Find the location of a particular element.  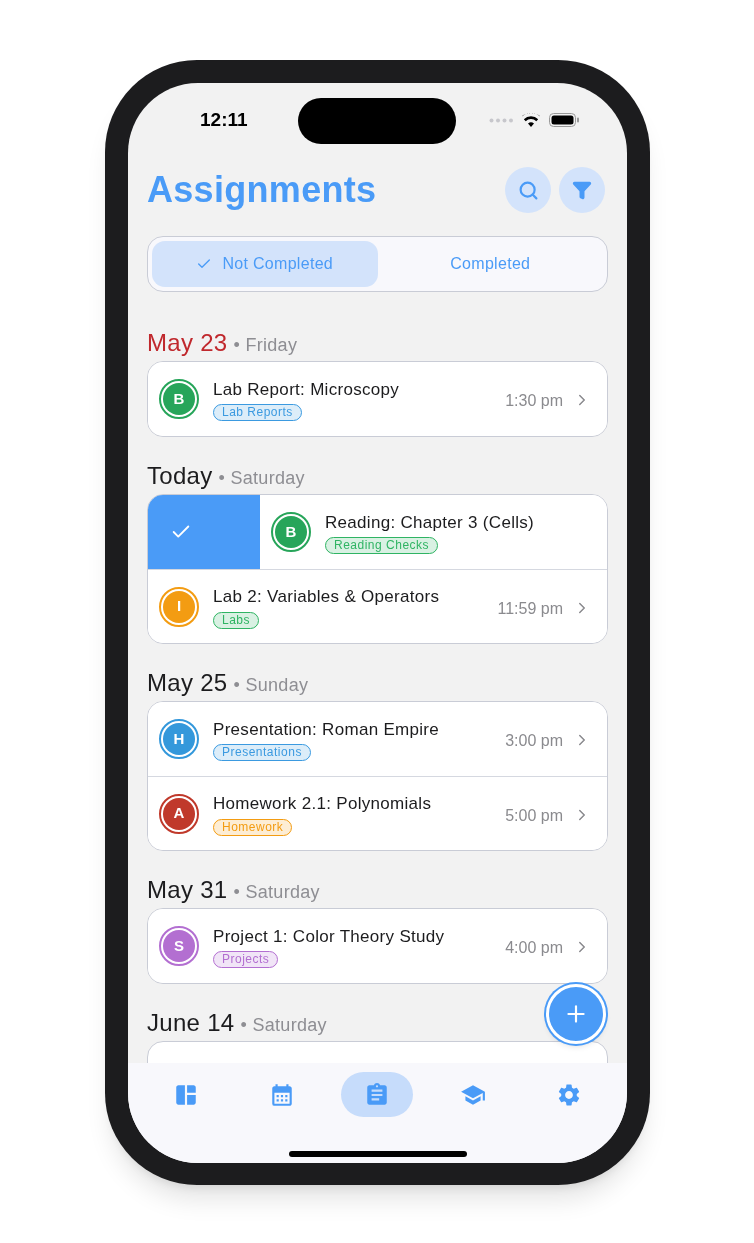

due-time: 11:59 pm is located at coordinates (530, 608).